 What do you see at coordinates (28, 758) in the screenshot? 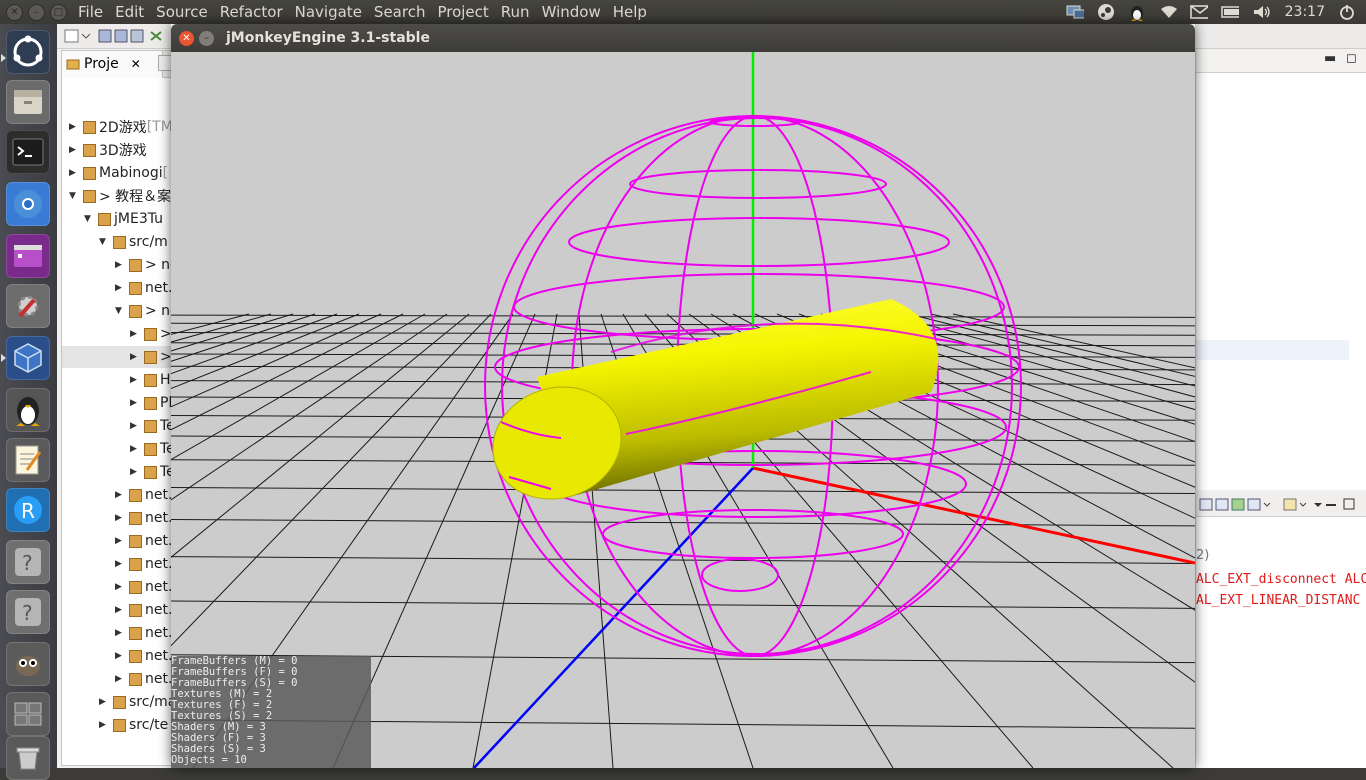
I see `trash-icon` at bounding box center [28, 758].